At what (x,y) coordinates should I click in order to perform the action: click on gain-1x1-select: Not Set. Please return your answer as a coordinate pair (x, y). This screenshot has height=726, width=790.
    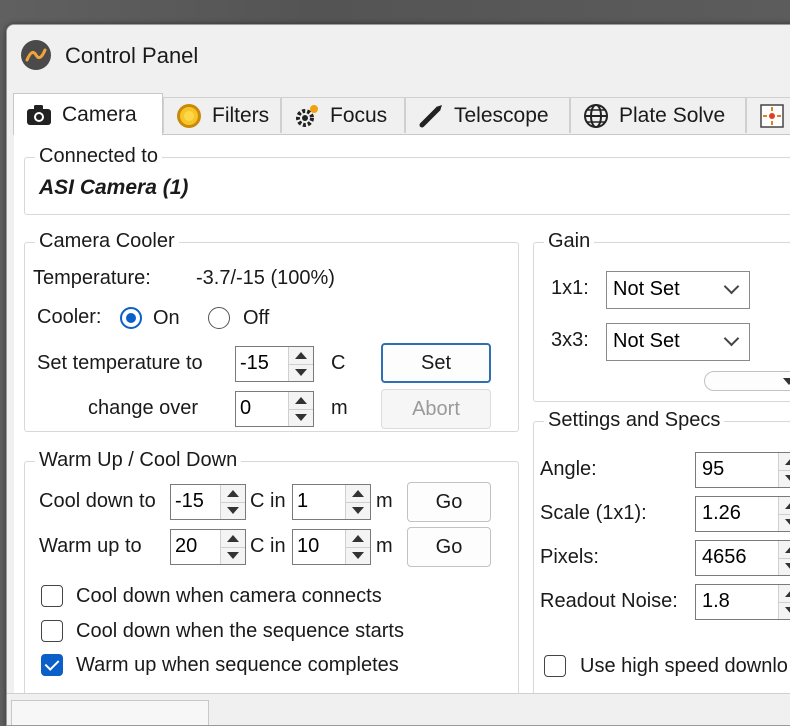
    Looking at the image, I should click on (678, 290).